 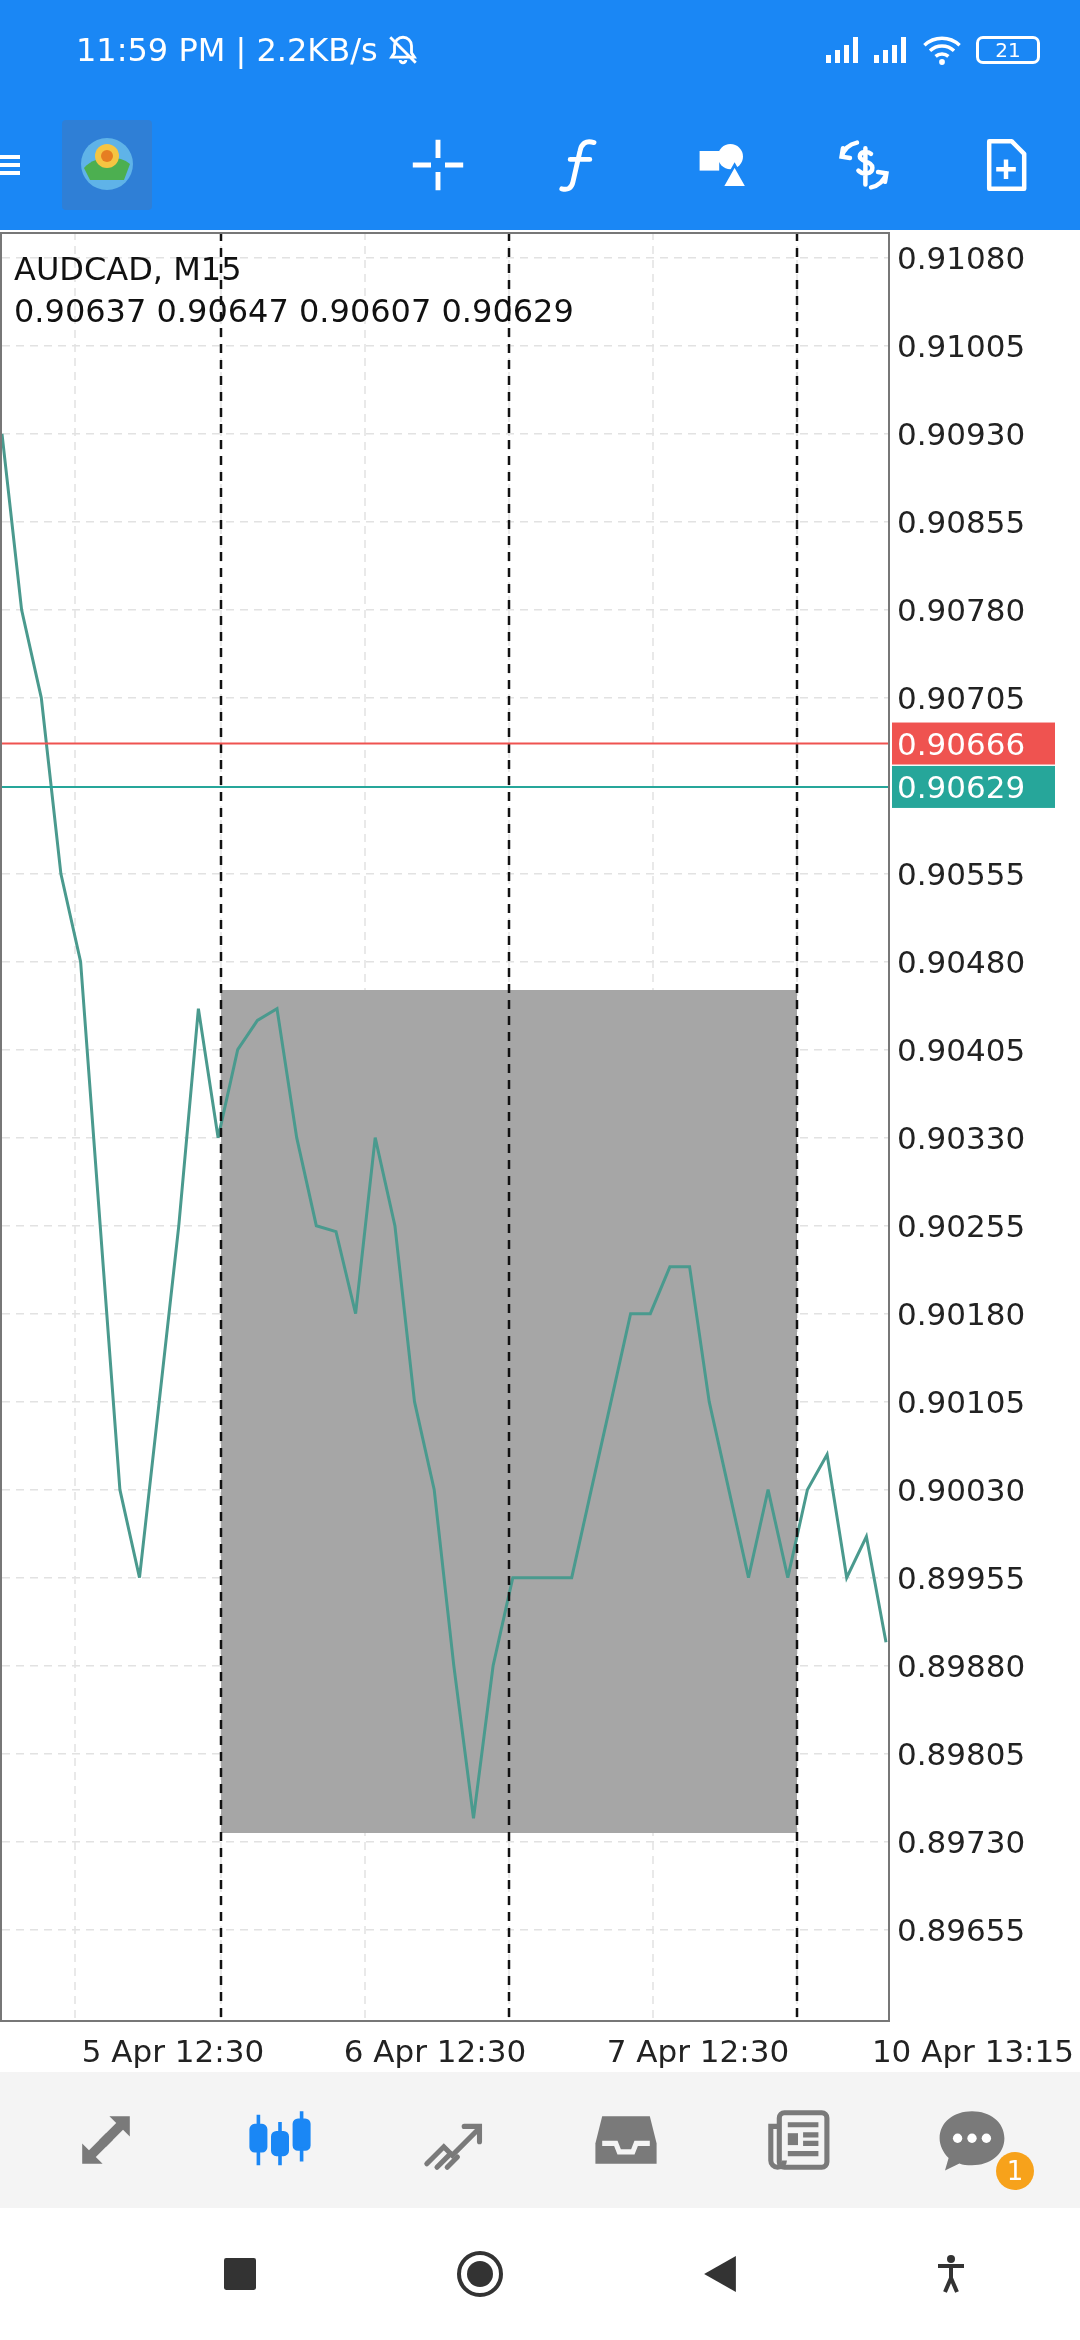 What do you see at coordinates (961, 1841) in the screenshot?
I see `price-axis-label: 0.89730` at bounding box center [961, 1841].